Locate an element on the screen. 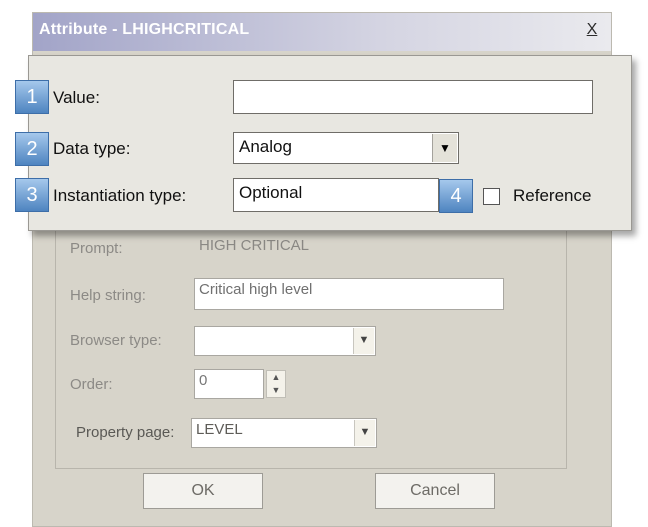  value-input is located at coordinates (413, 97).